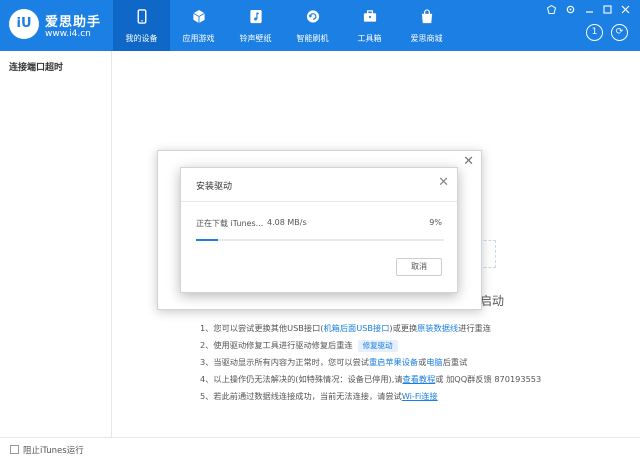 This screenshot has height=461, width=640. I want to click on restart-device-link: 重启苹果设备, so click(393, 362).